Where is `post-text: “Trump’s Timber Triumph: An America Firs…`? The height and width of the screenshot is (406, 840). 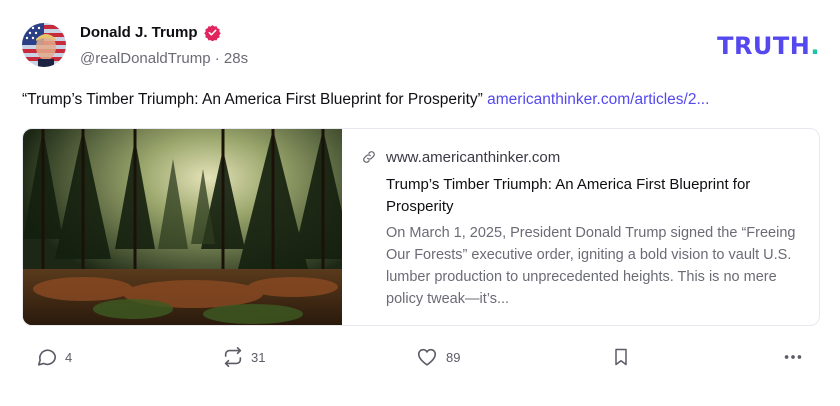
post-text: “Trump’s Timber Triumph: An America Firs… is located at coordinates (422, 100).